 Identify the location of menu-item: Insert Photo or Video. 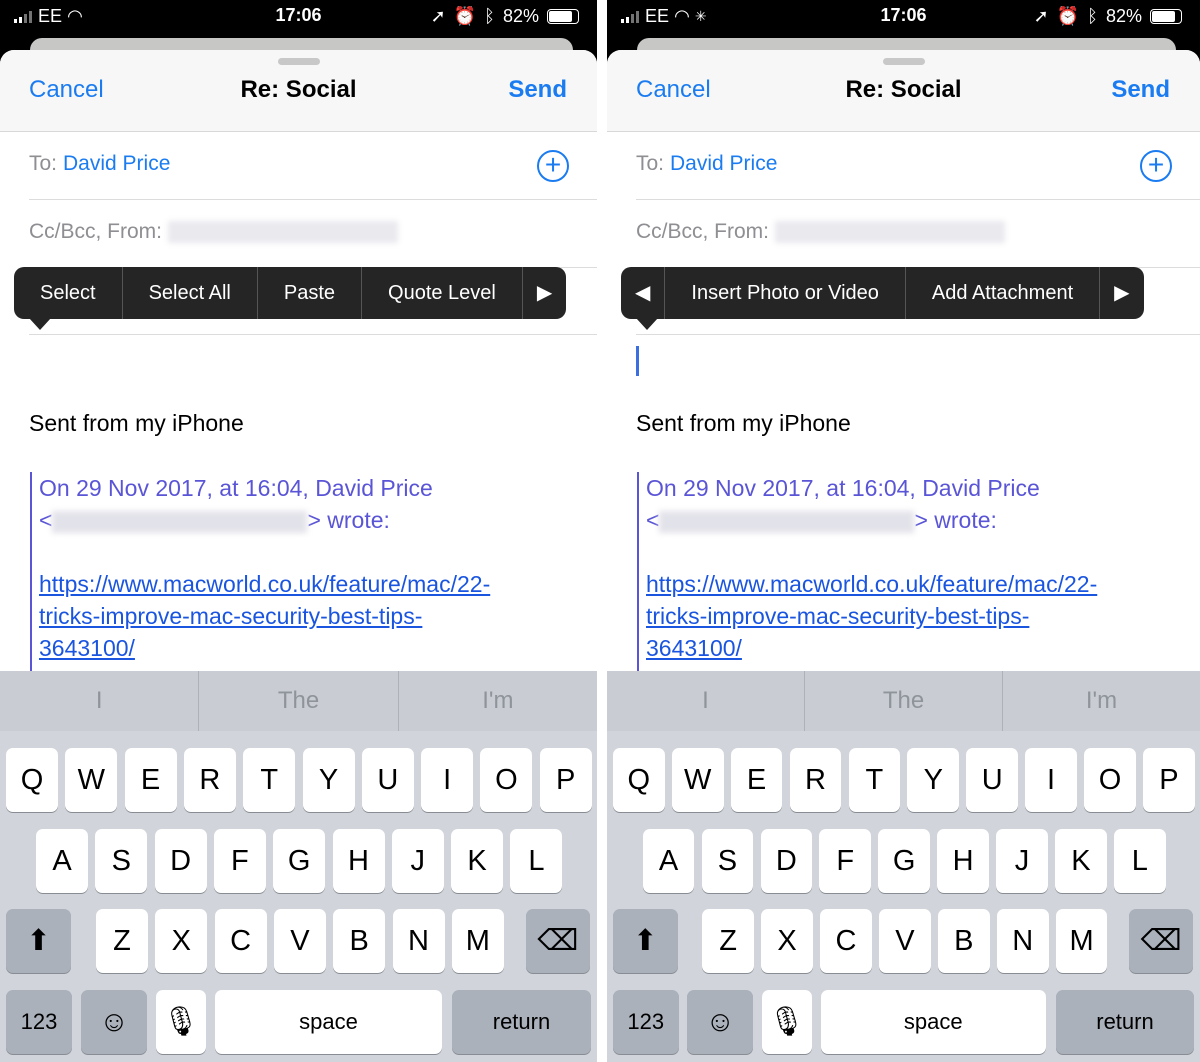
(784, 293).